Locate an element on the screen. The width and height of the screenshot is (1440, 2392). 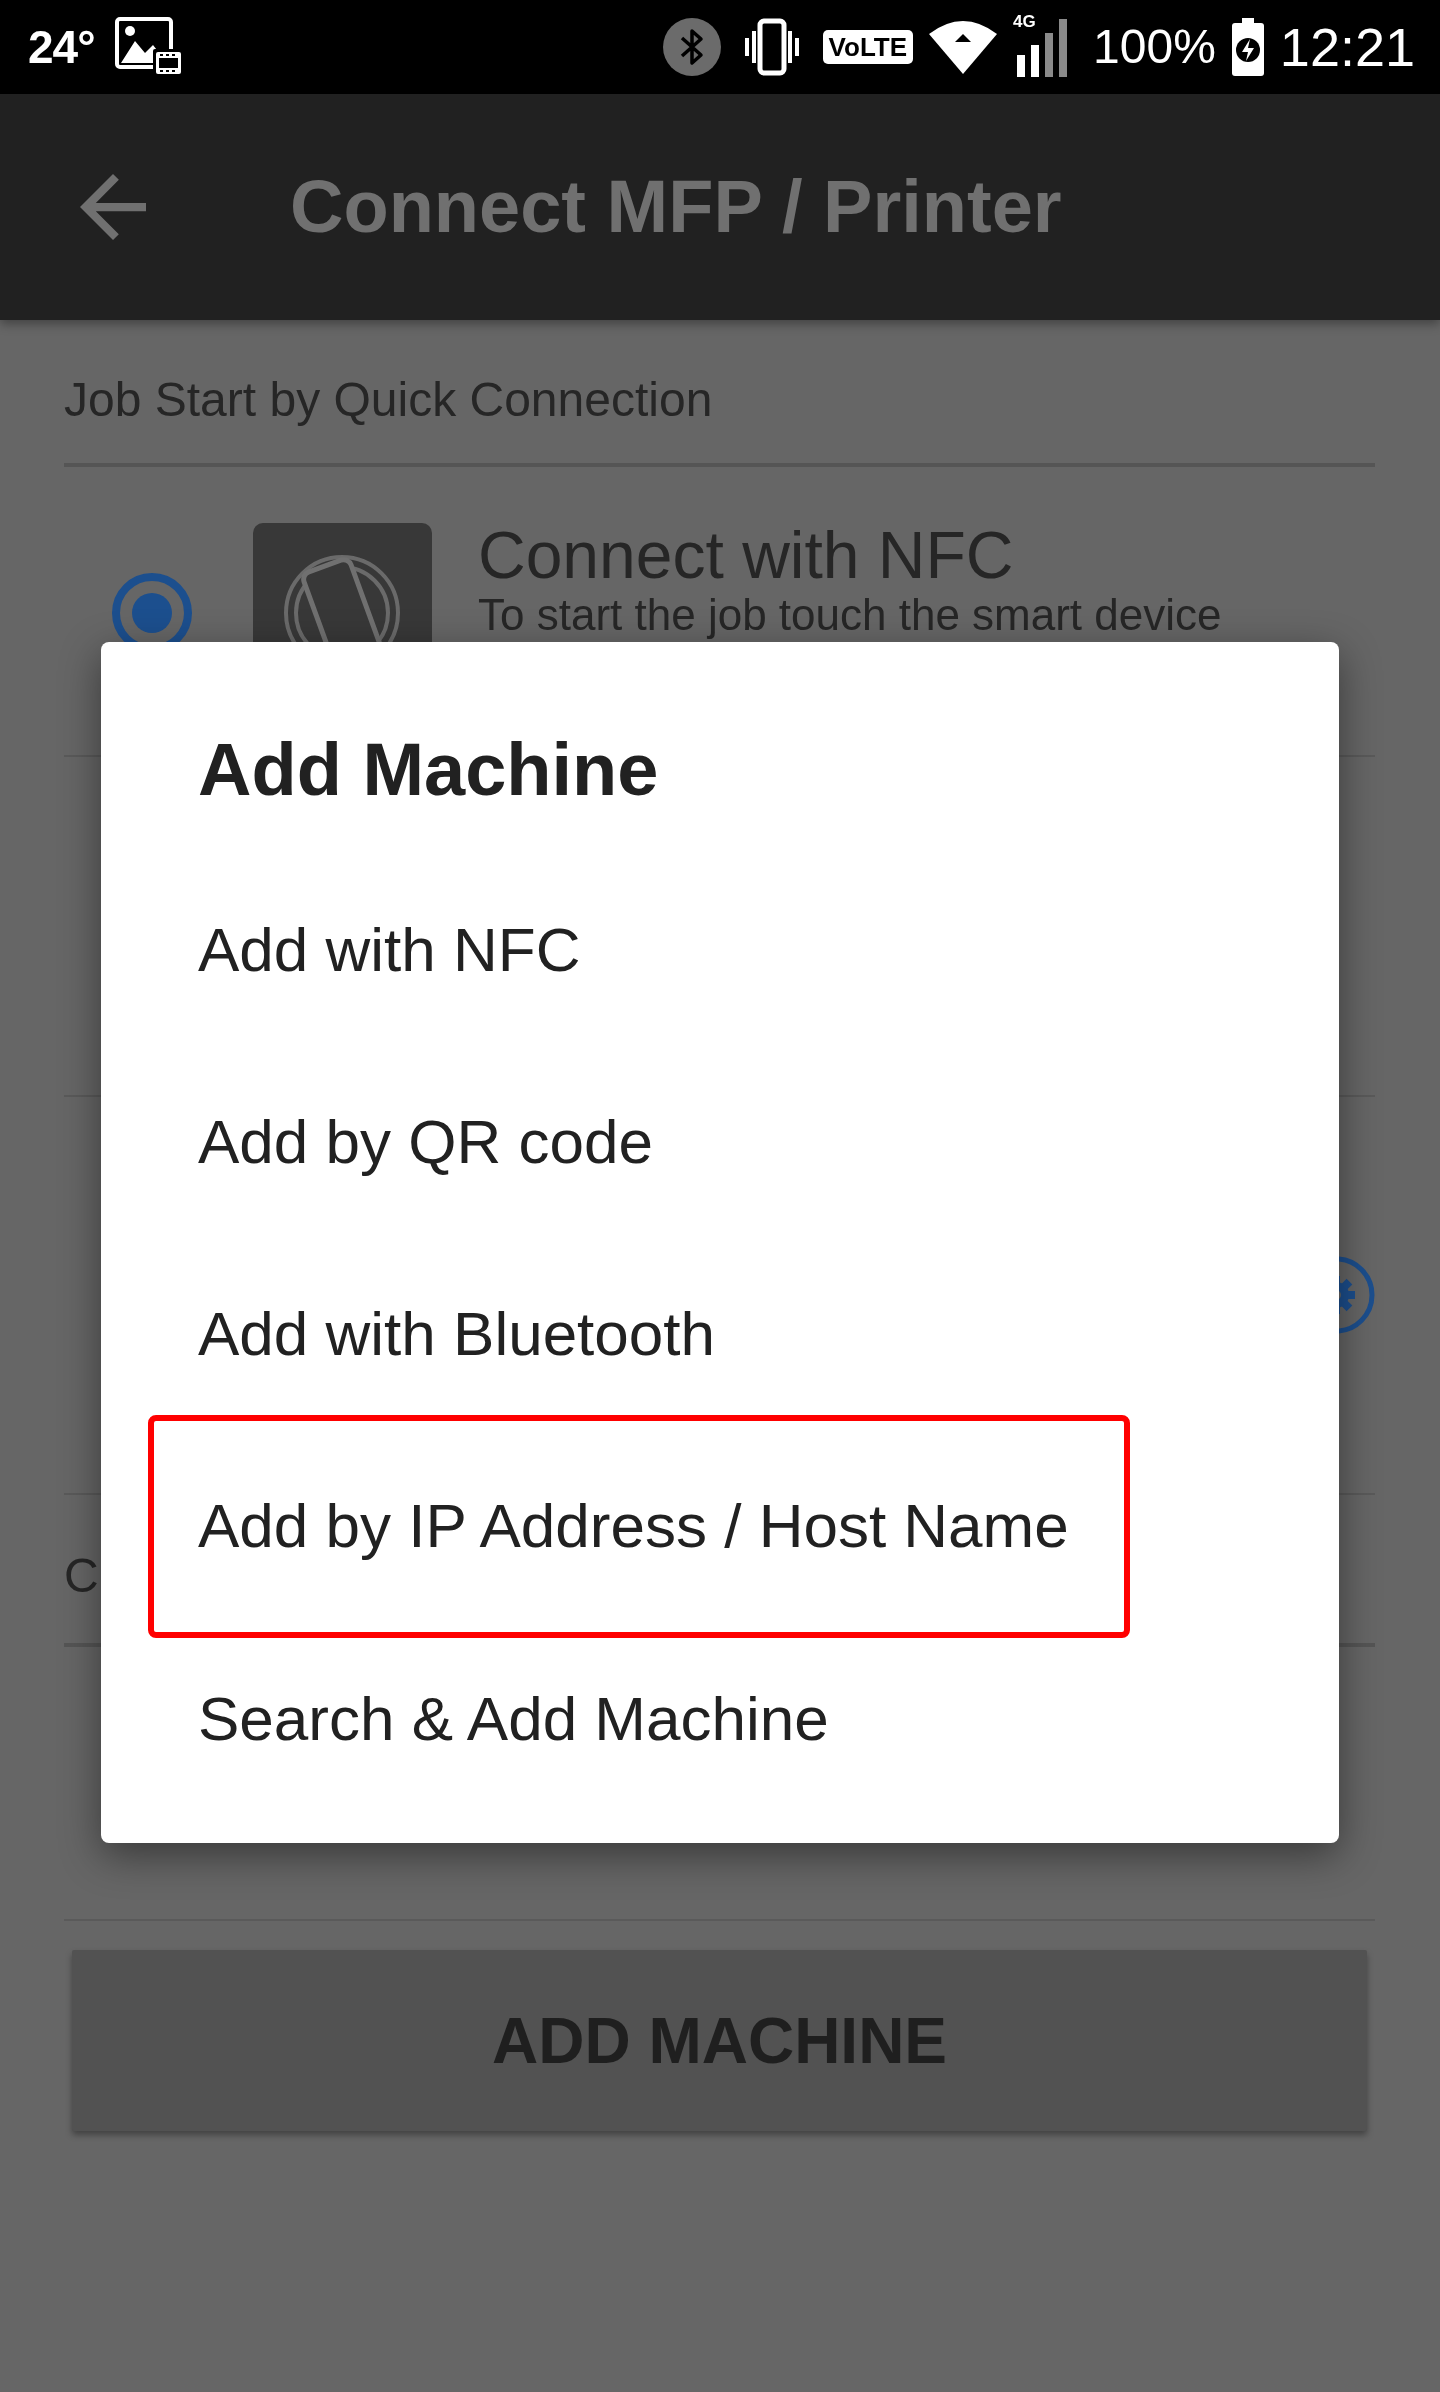
section-header: Job Start by Quick Connection is located at coordinates (388, 400).